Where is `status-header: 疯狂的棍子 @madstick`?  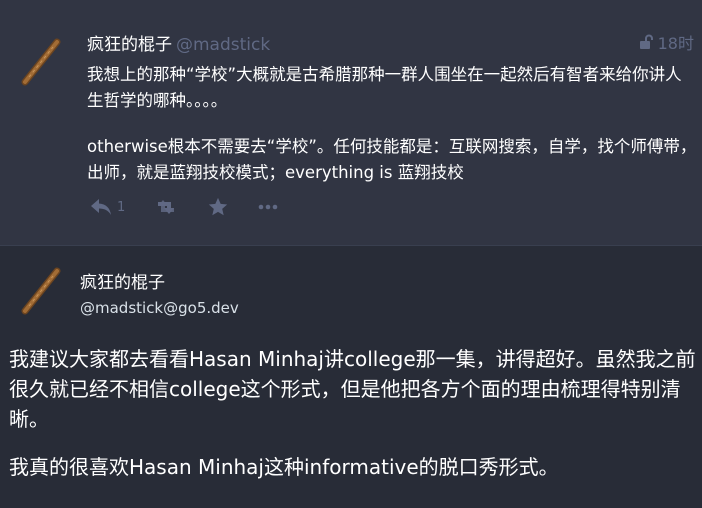 status-header: 疯狂的棍子 @madstick is located at coordinates (178, 42).